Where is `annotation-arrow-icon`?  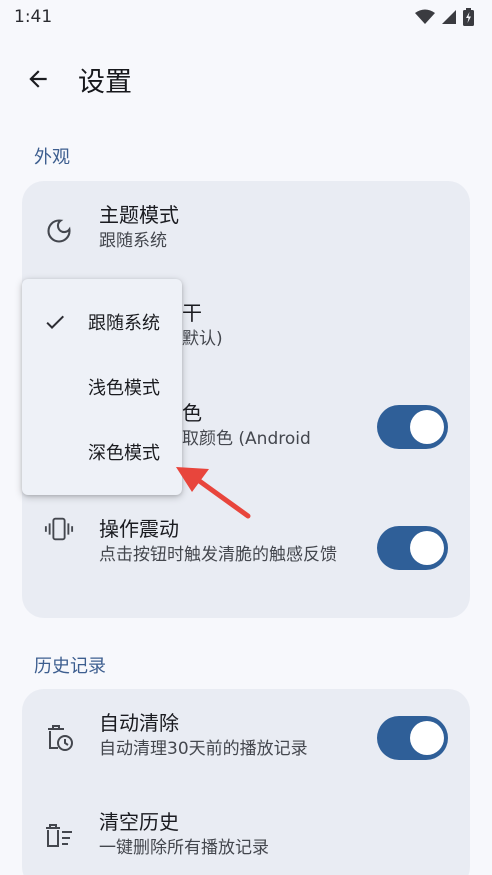
annotation-arrow-icon is located at coordinates (213, 493).